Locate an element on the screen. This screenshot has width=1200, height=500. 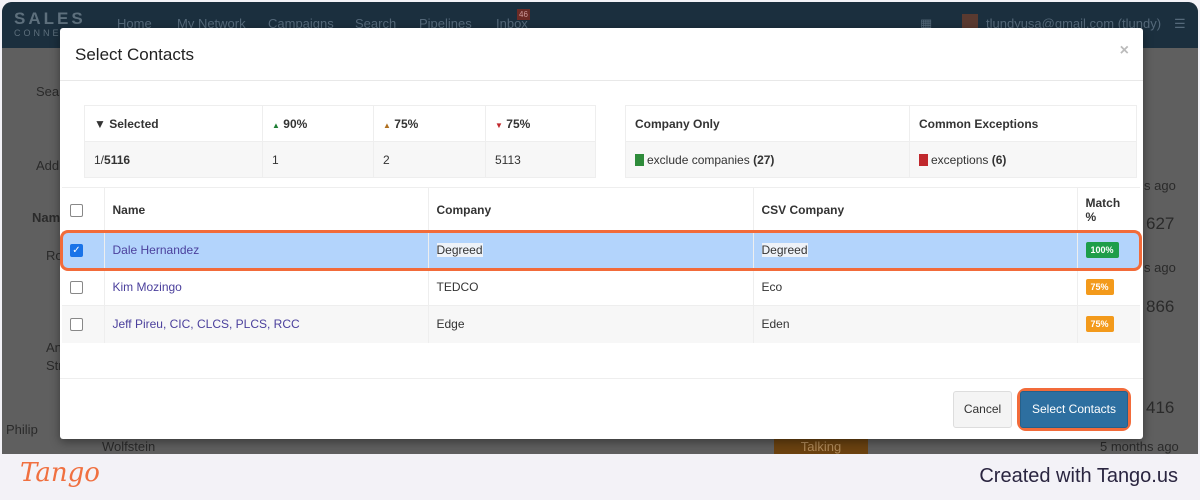
match-75-down-header: ▼ 75% is located at coordinates (540, 123).